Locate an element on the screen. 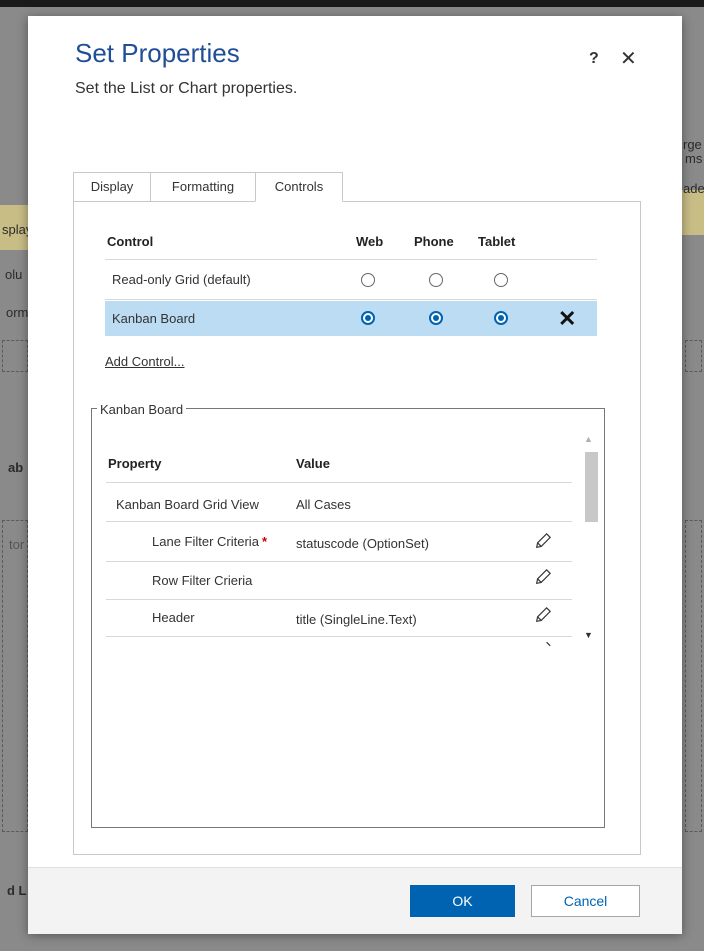 This screenshot has height=951, width=704. control-name: Read-only Grid (default) is located at coordinates (181, 279).